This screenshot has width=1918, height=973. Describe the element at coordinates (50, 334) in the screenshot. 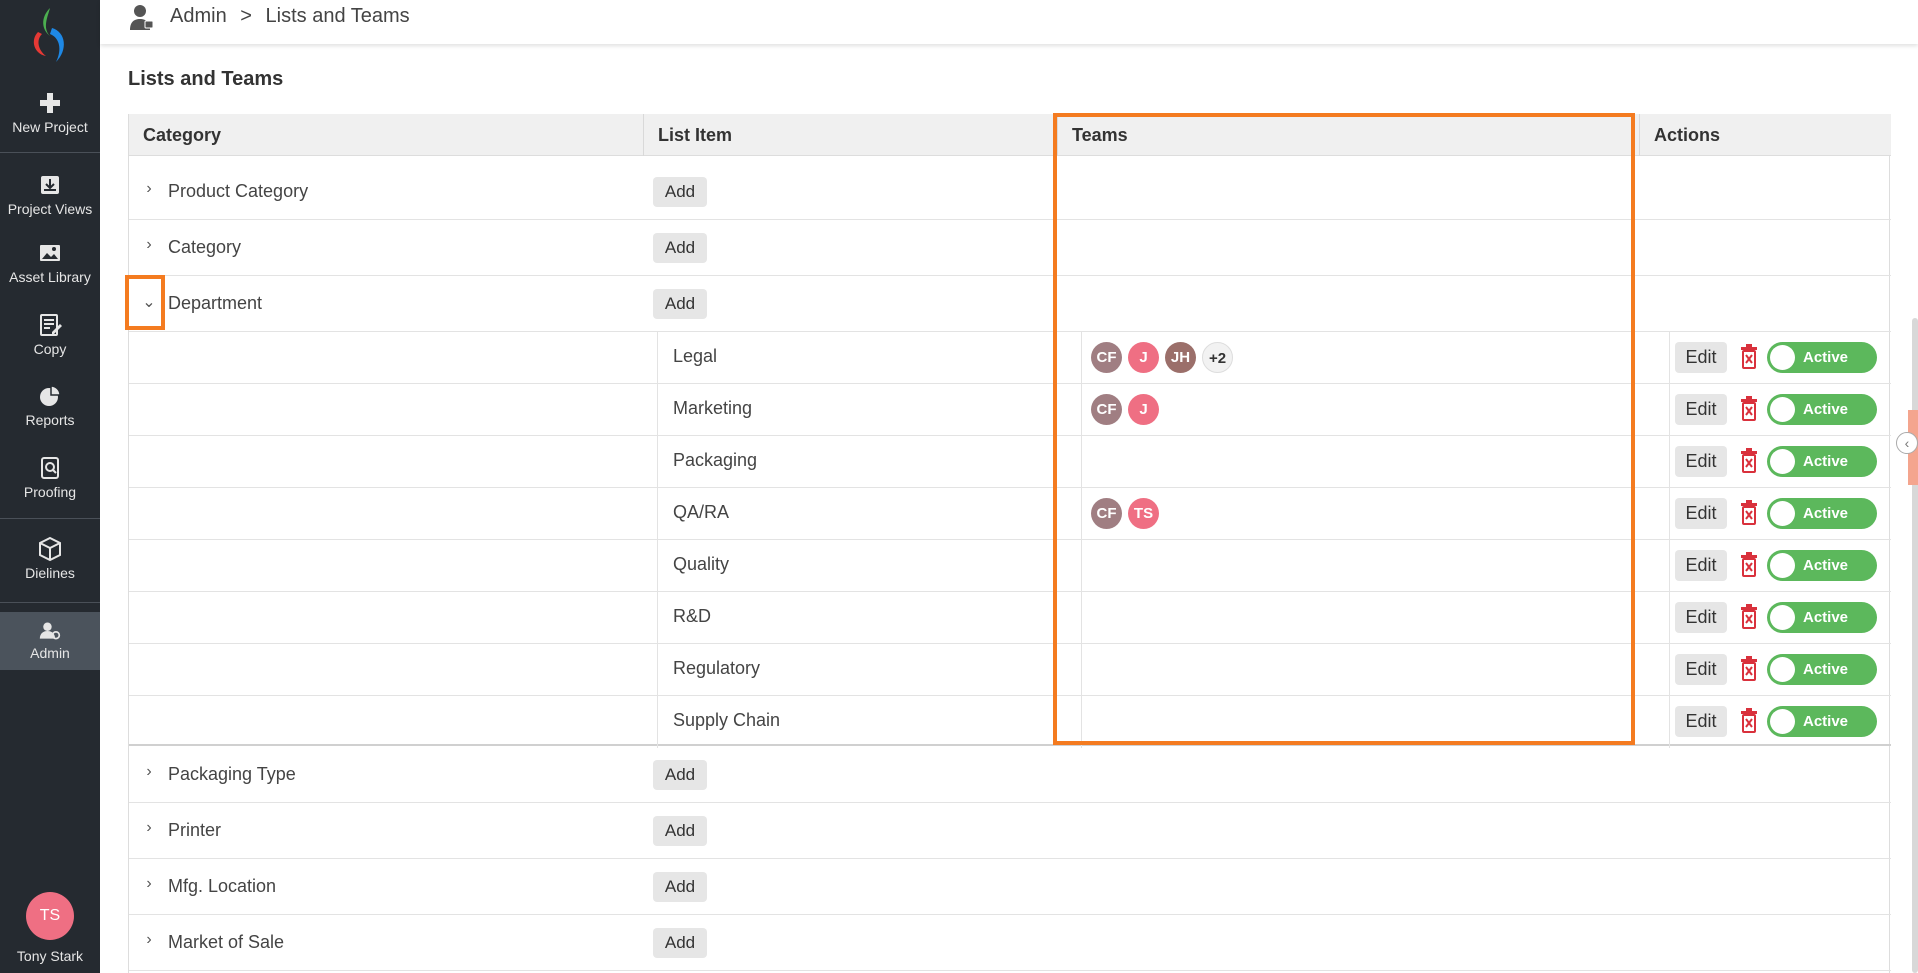

I see `nav-copy: Copy` at that location.